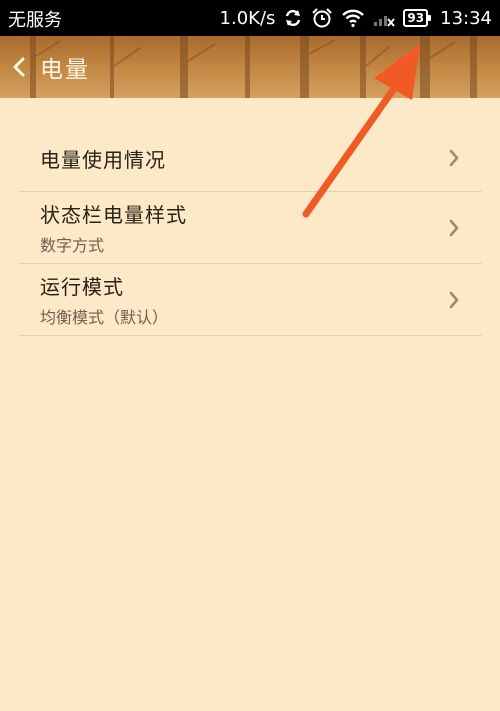 This screenshot has height=711, width=500. I want to click on setting-title: 运行模式, so click(82, 287).